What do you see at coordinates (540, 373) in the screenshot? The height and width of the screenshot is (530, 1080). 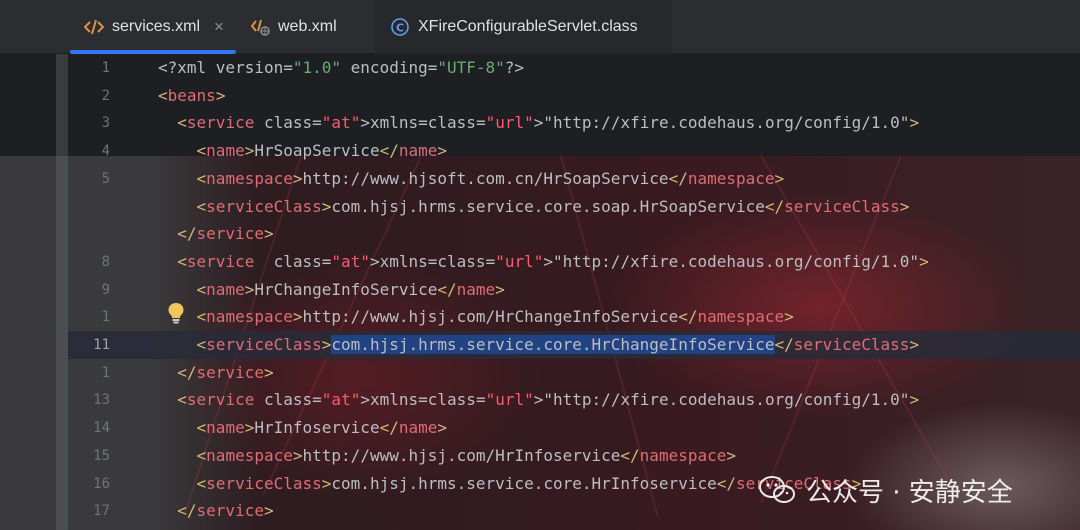 I see `code-line: 1 </service>` at bounding box center [540, 373].